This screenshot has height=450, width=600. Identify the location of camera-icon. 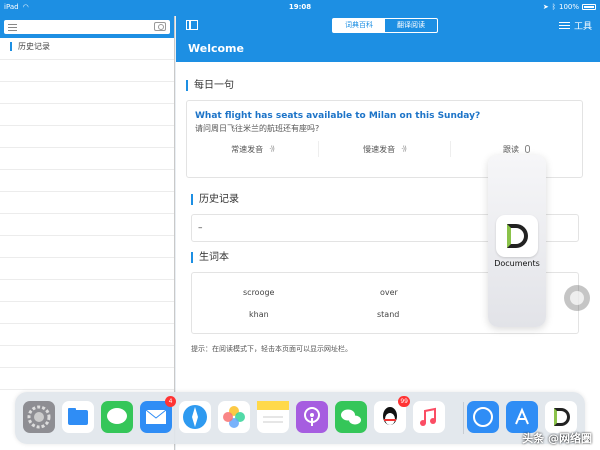
(160, 26).